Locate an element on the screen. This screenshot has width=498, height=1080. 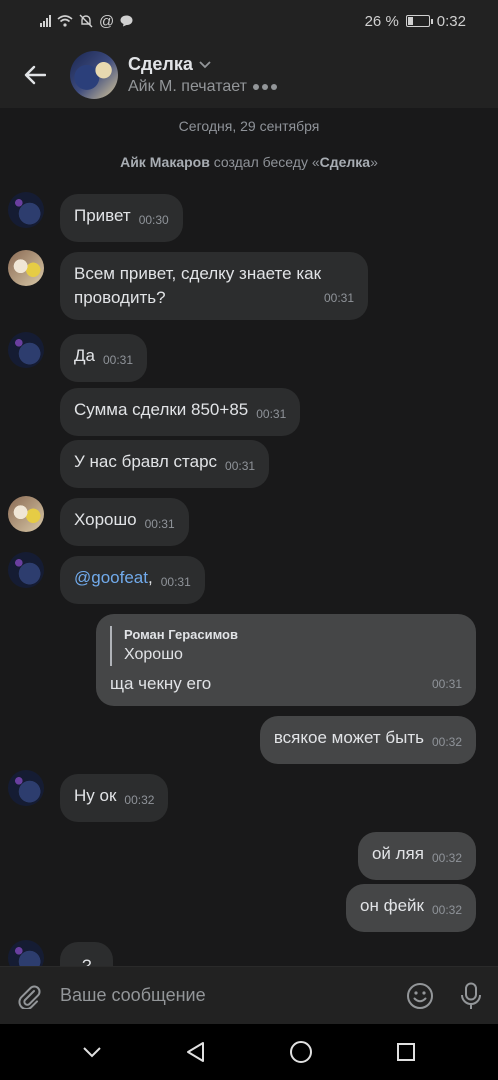
message-bubble: @goofeat, 00:31 is located at coordinates (132, 580).